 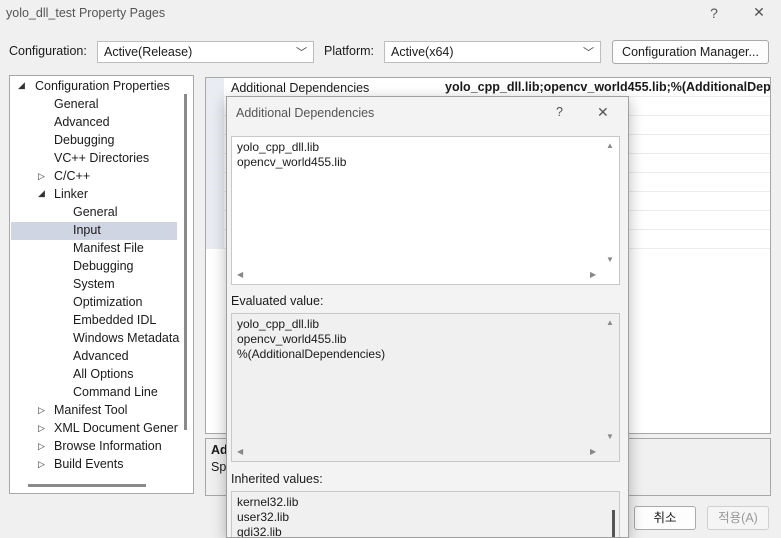 I want to click on cancel-button: 취소, so click(x=665, y=518).